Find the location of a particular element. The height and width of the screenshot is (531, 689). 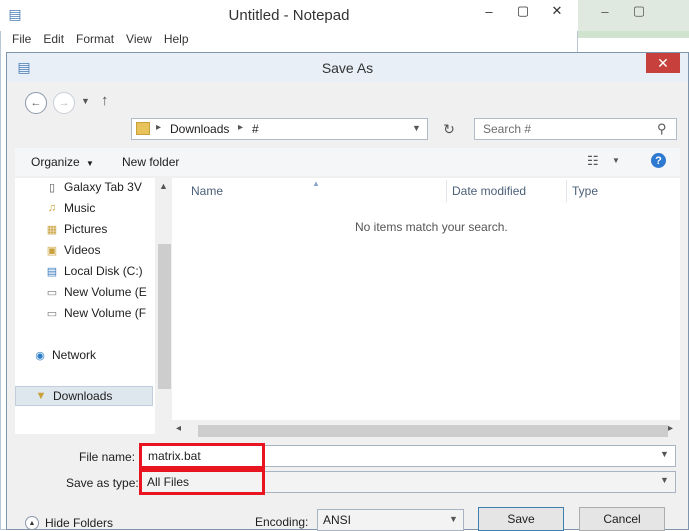

nav-item-videos: ▣ Videos is located at coordinates (73, 250).